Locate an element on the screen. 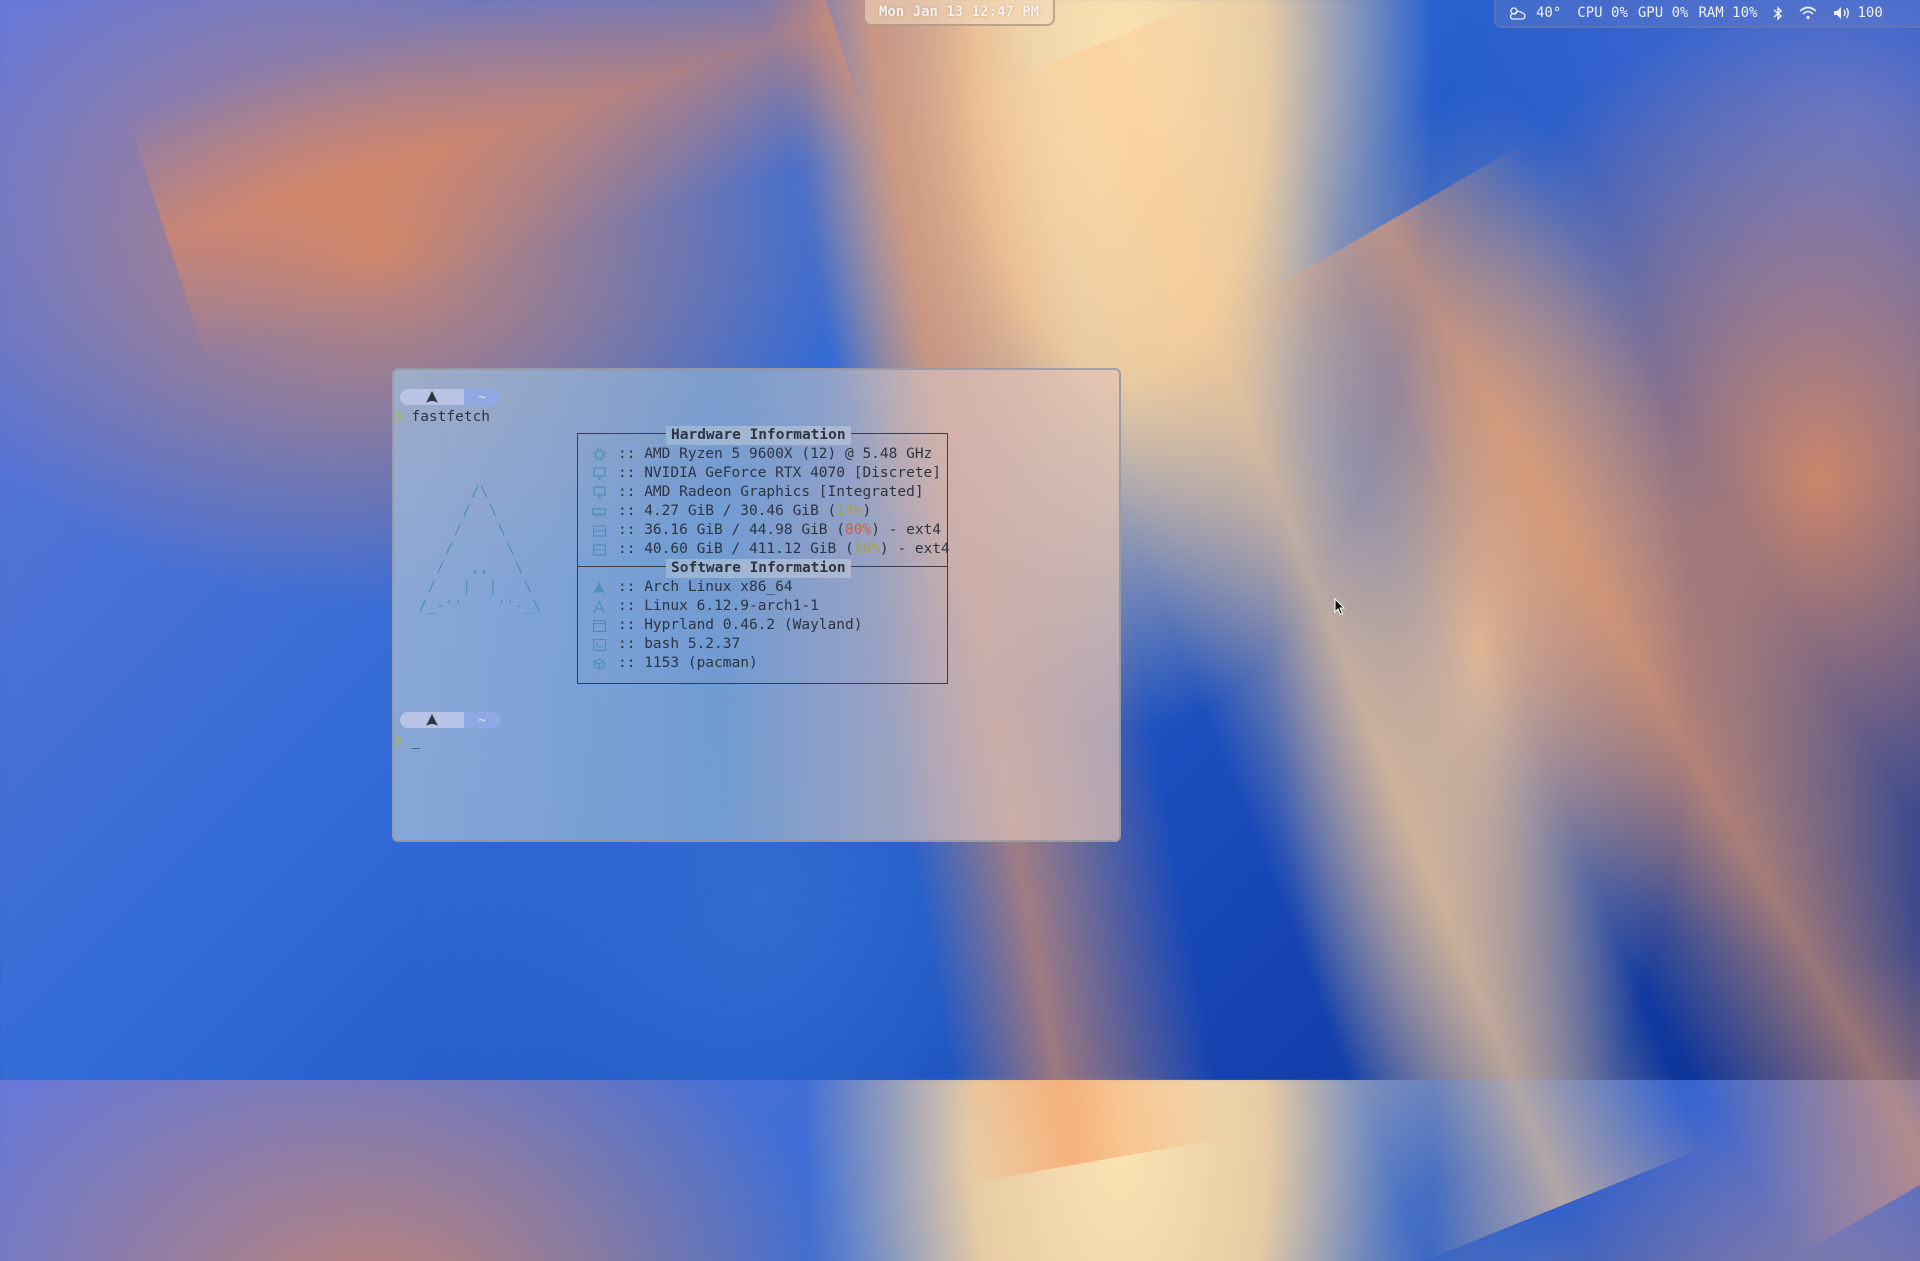  software-heading: Software Information is located at coordinates (758, 568).